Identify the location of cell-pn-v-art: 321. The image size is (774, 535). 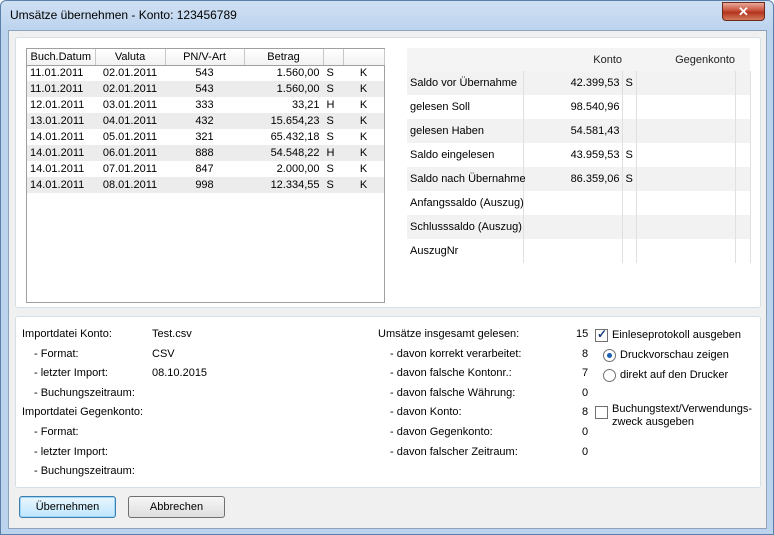
(204, 137).